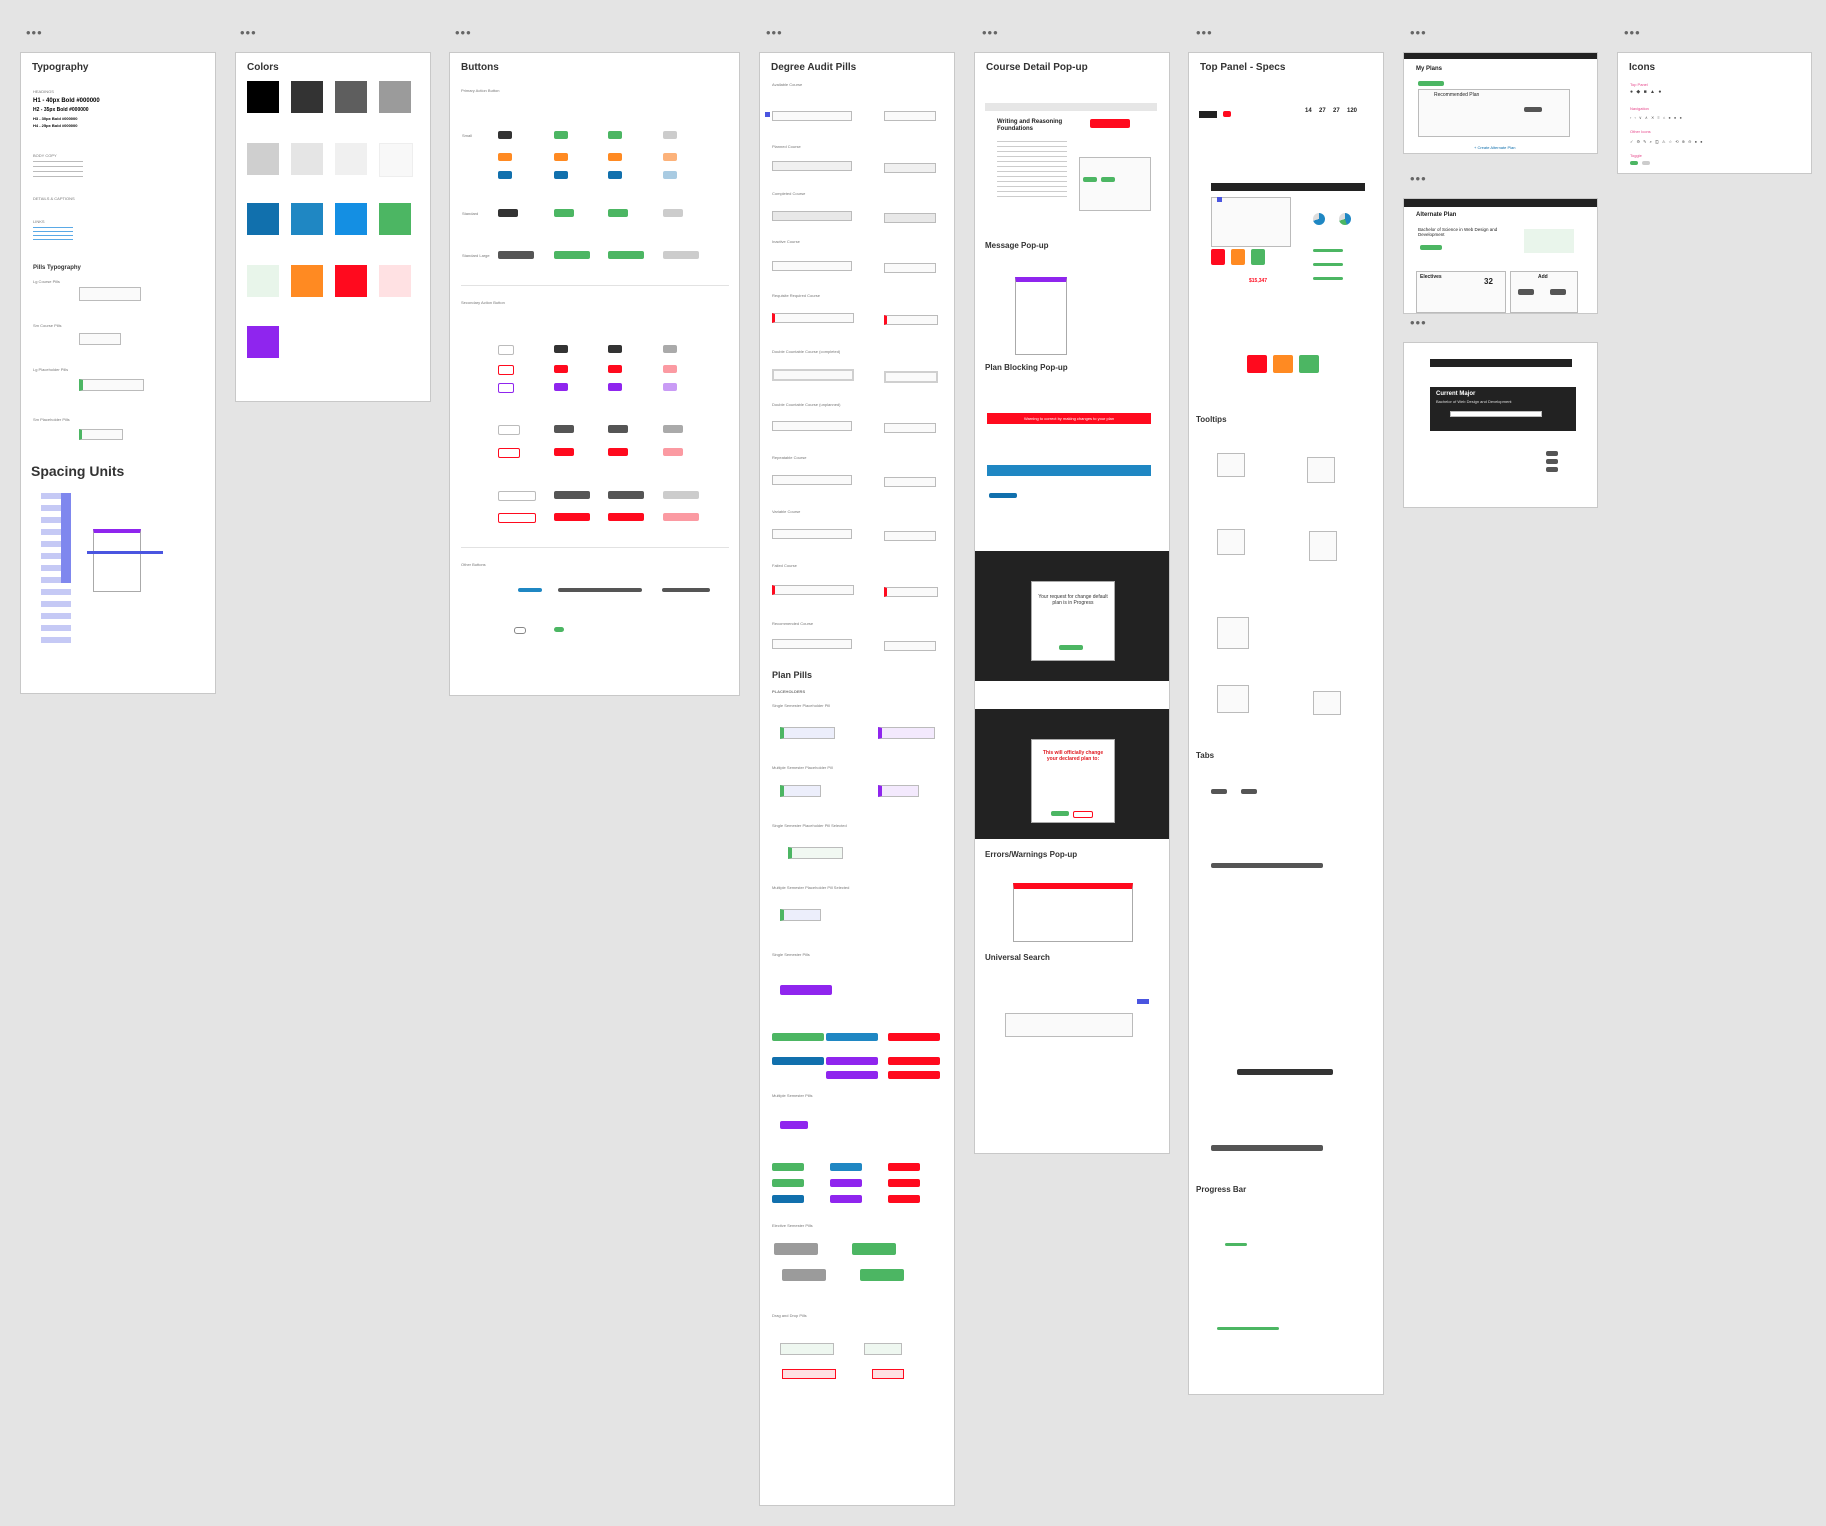 This screenshot has height=1526, width=1826. What do you see at coordinates (813, 375) in the screenshot?
I see `pill-double-completed` at bounding box center [813, 375].